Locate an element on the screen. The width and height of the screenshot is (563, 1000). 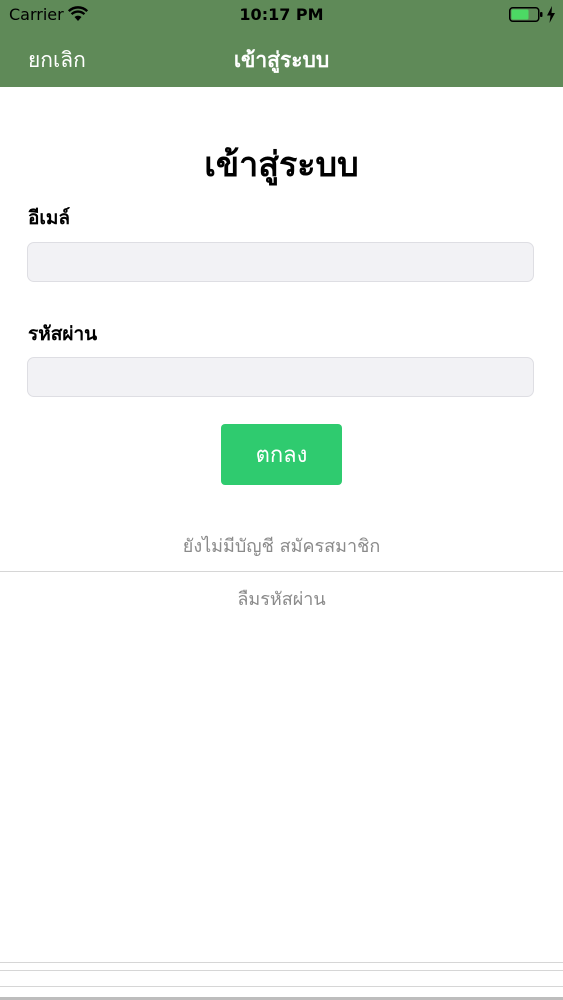
charging-bolt-icon is located at coordinates (551, 14).